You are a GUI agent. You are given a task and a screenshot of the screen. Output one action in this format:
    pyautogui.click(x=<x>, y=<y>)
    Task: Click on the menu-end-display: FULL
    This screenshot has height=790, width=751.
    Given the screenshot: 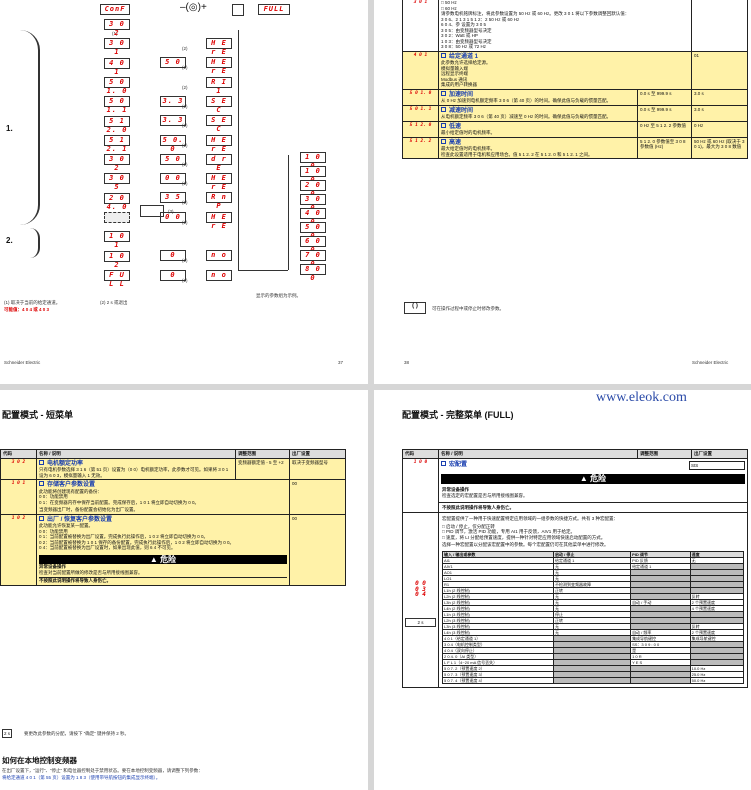 What is the action you would take?
    pyautogui.click(x=274, y=9)
    